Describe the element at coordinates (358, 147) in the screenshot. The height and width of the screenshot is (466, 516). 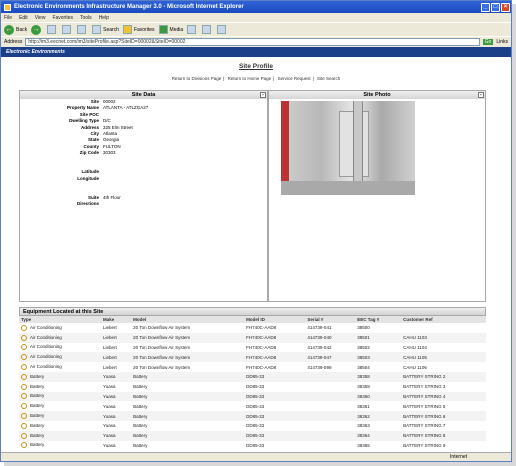
I see `photo-pipe` at that location.